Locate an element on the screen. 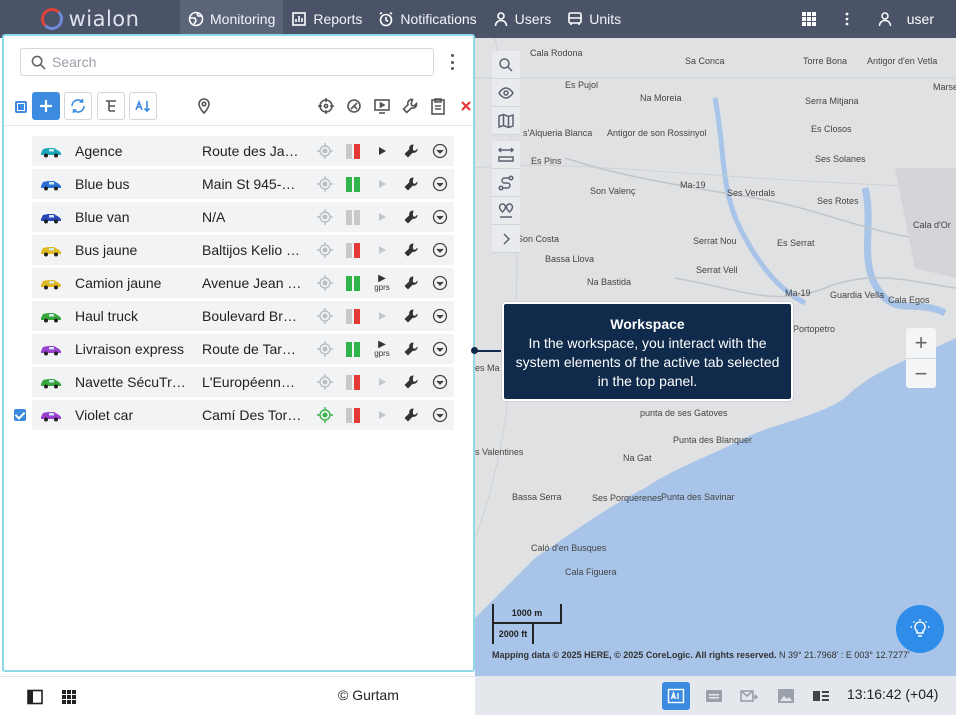  log-button is located at coordinates (821, 696).